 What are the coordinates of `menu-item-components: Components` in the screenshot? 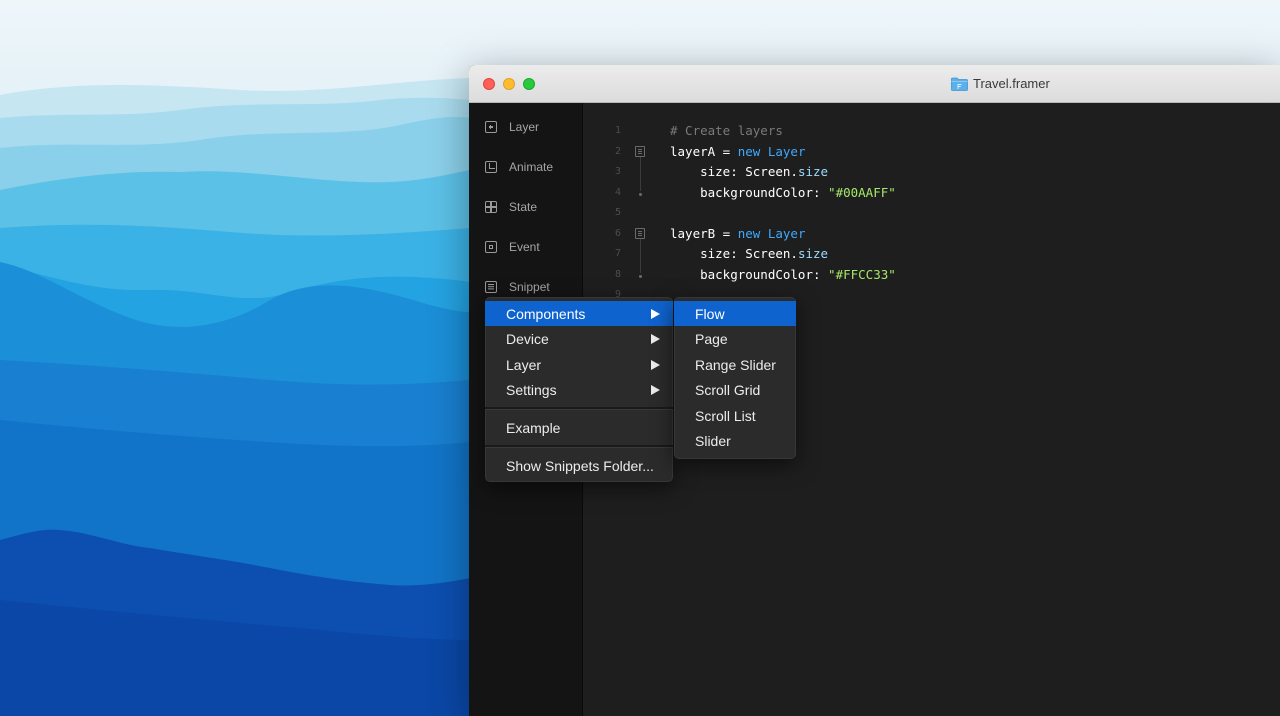 It's located at (579, 313).